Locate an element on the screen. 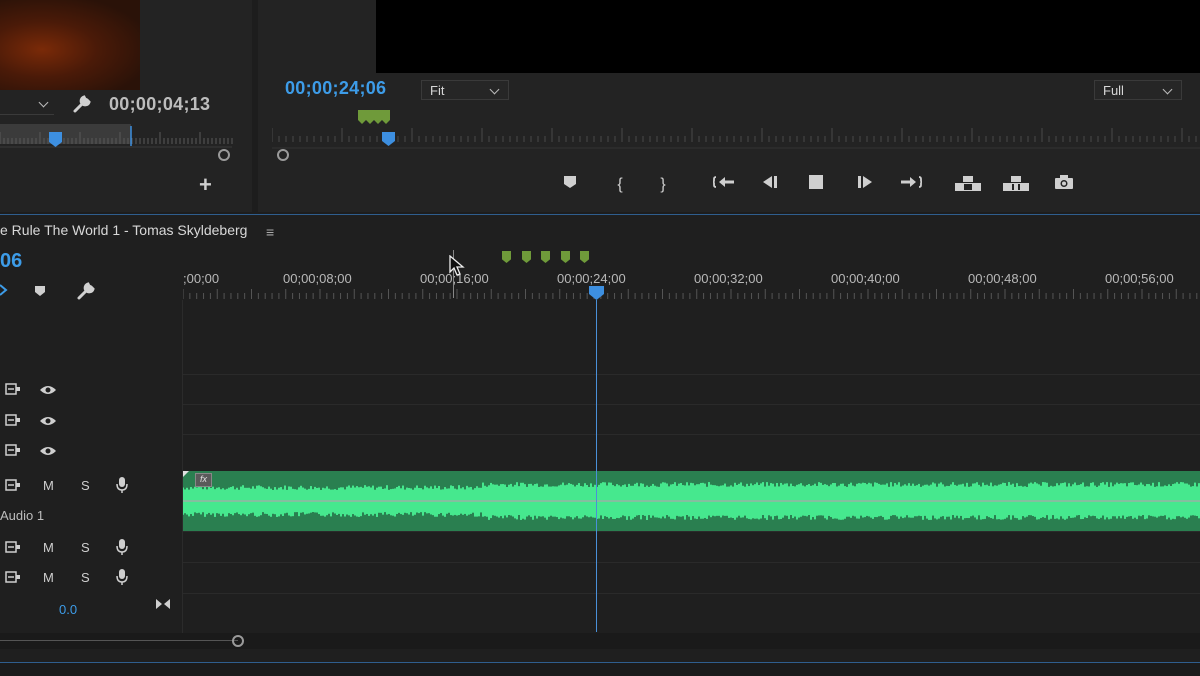 The height and width of the screenshot is (676, 1200). go-to-out-button is located at coordinates (910, 185).